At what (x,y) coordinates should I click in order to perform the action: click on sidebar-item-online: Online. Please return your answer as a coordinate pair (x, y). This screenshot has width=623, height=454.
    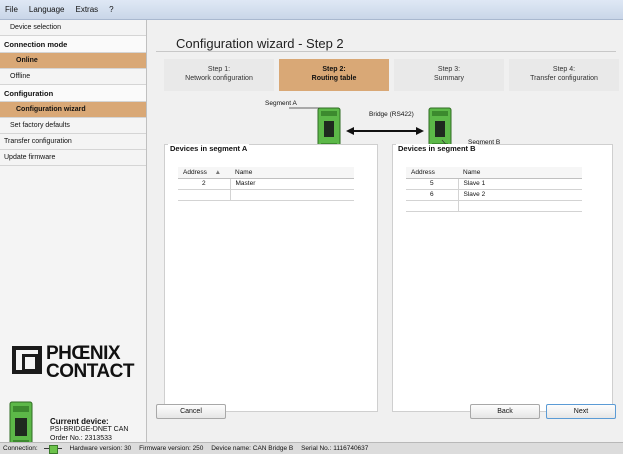
    Looking at the image, I should click on (73, 61).